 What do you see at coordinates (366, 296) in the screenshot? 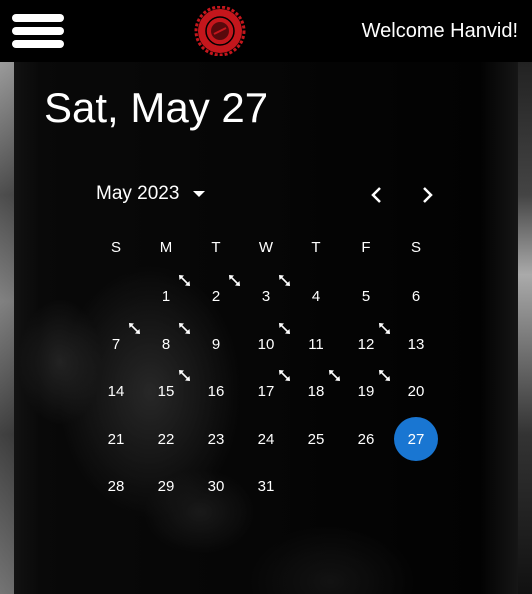
I see `calendar-day: 5` at bounding box center [366, 296].